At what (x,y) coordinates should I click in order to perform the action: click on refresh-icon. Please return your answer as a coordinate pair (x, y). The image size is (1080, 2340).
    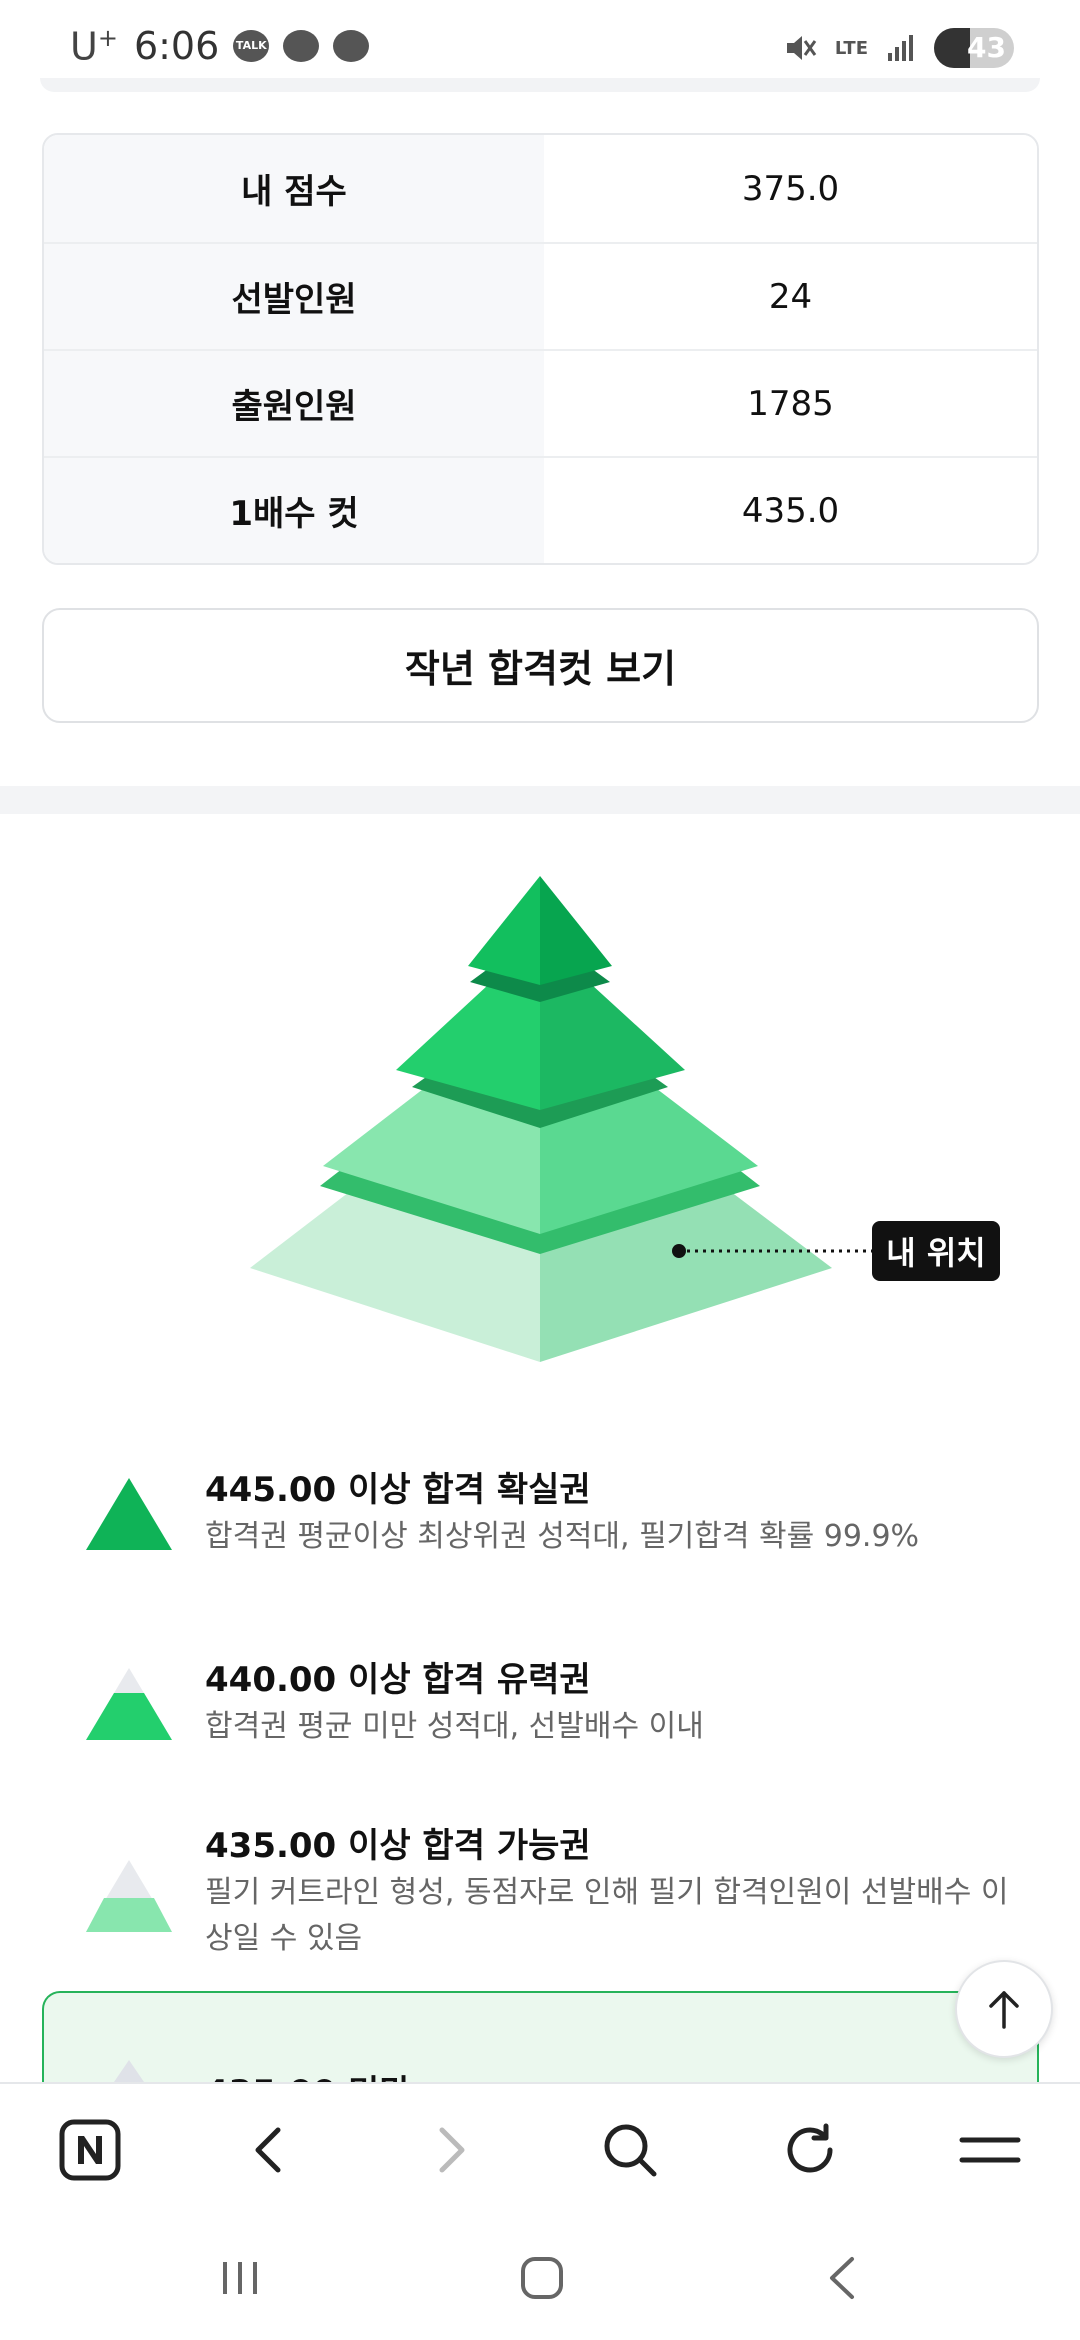
    Looking at the image, I should click on (810, 2148).